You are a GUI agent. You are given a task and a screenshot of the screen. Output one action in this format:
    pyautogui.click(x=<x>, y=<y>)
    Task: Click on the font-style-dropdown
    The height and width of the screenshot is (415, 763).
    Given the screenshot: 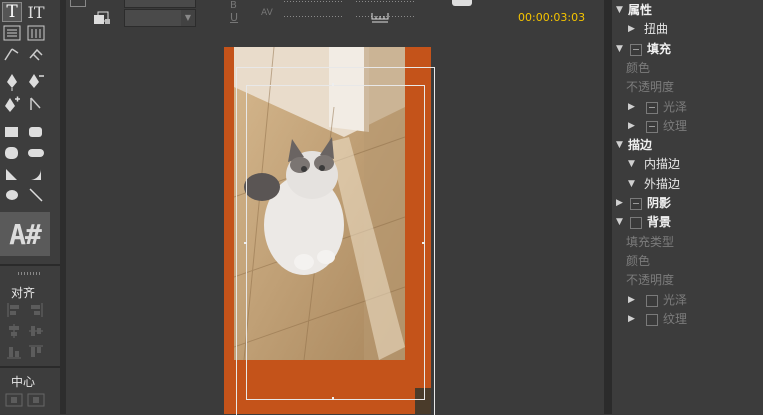 What is the action you would take?
    pyautogui.click(x=160, y=4)
    